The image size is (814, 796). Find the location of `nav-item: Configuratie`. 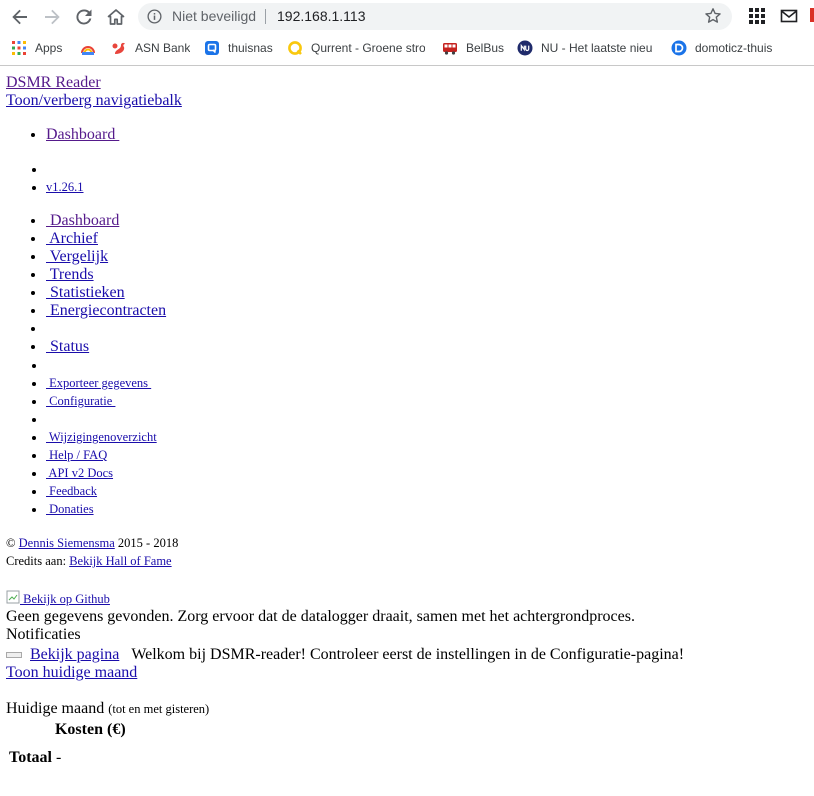

nav-item: Configuratie is located at coordinates (426, 401).